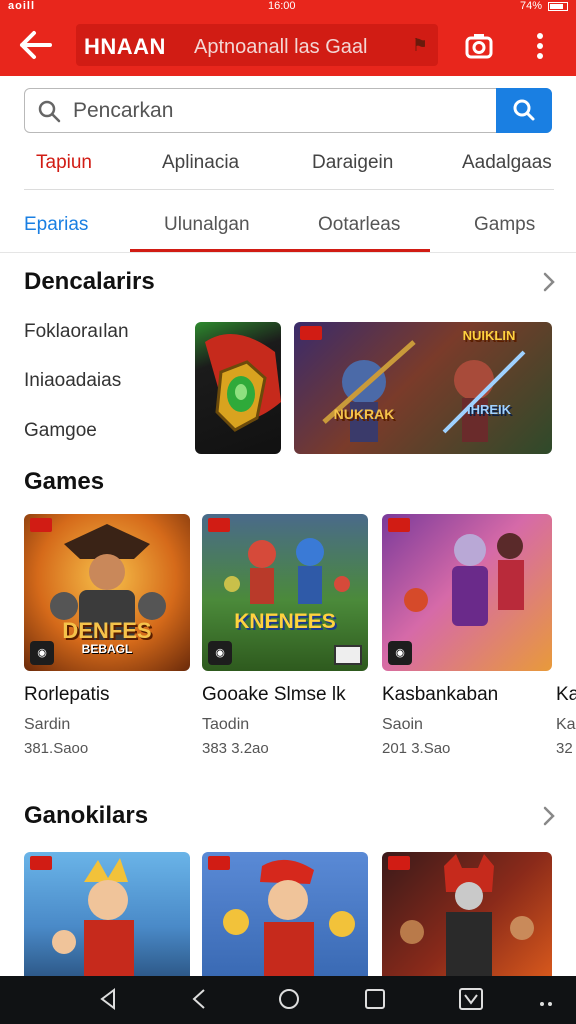 This screenshot has height=1024, width=576. I want to click on banner-label: NUIKLIN, so click(489, 335).